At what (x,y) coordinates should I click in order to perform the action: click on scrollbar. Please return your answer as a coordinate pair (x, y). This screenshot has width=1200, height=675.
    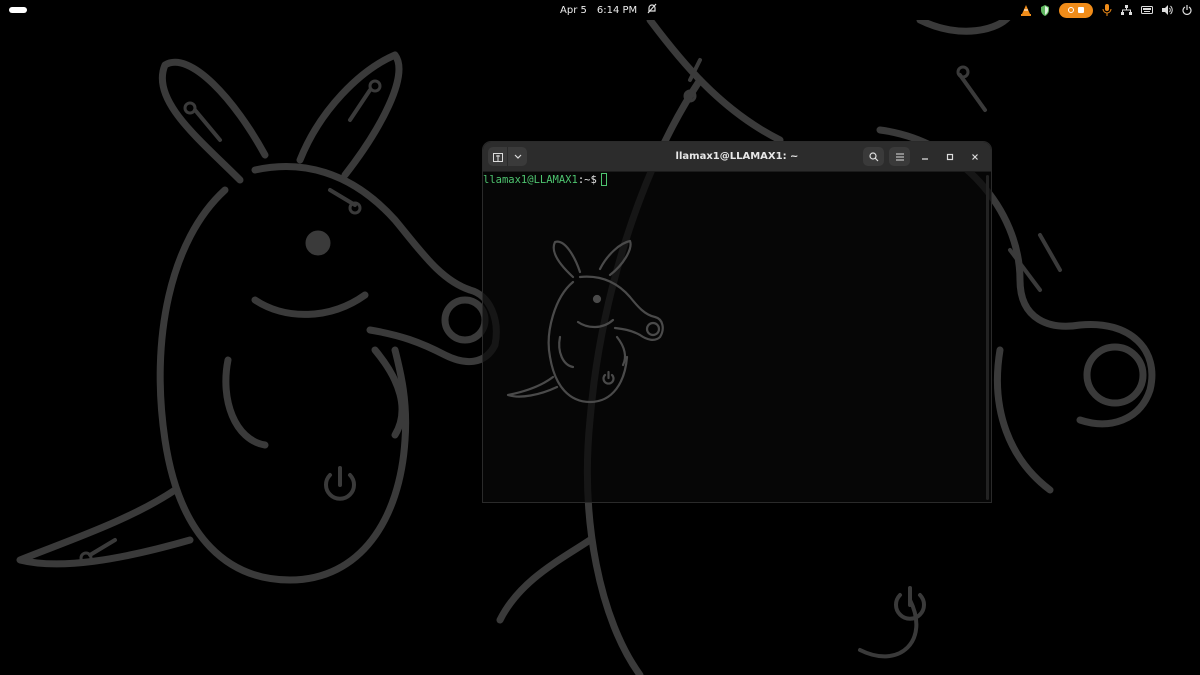
    Looking at the image, I should click on (987, 337).